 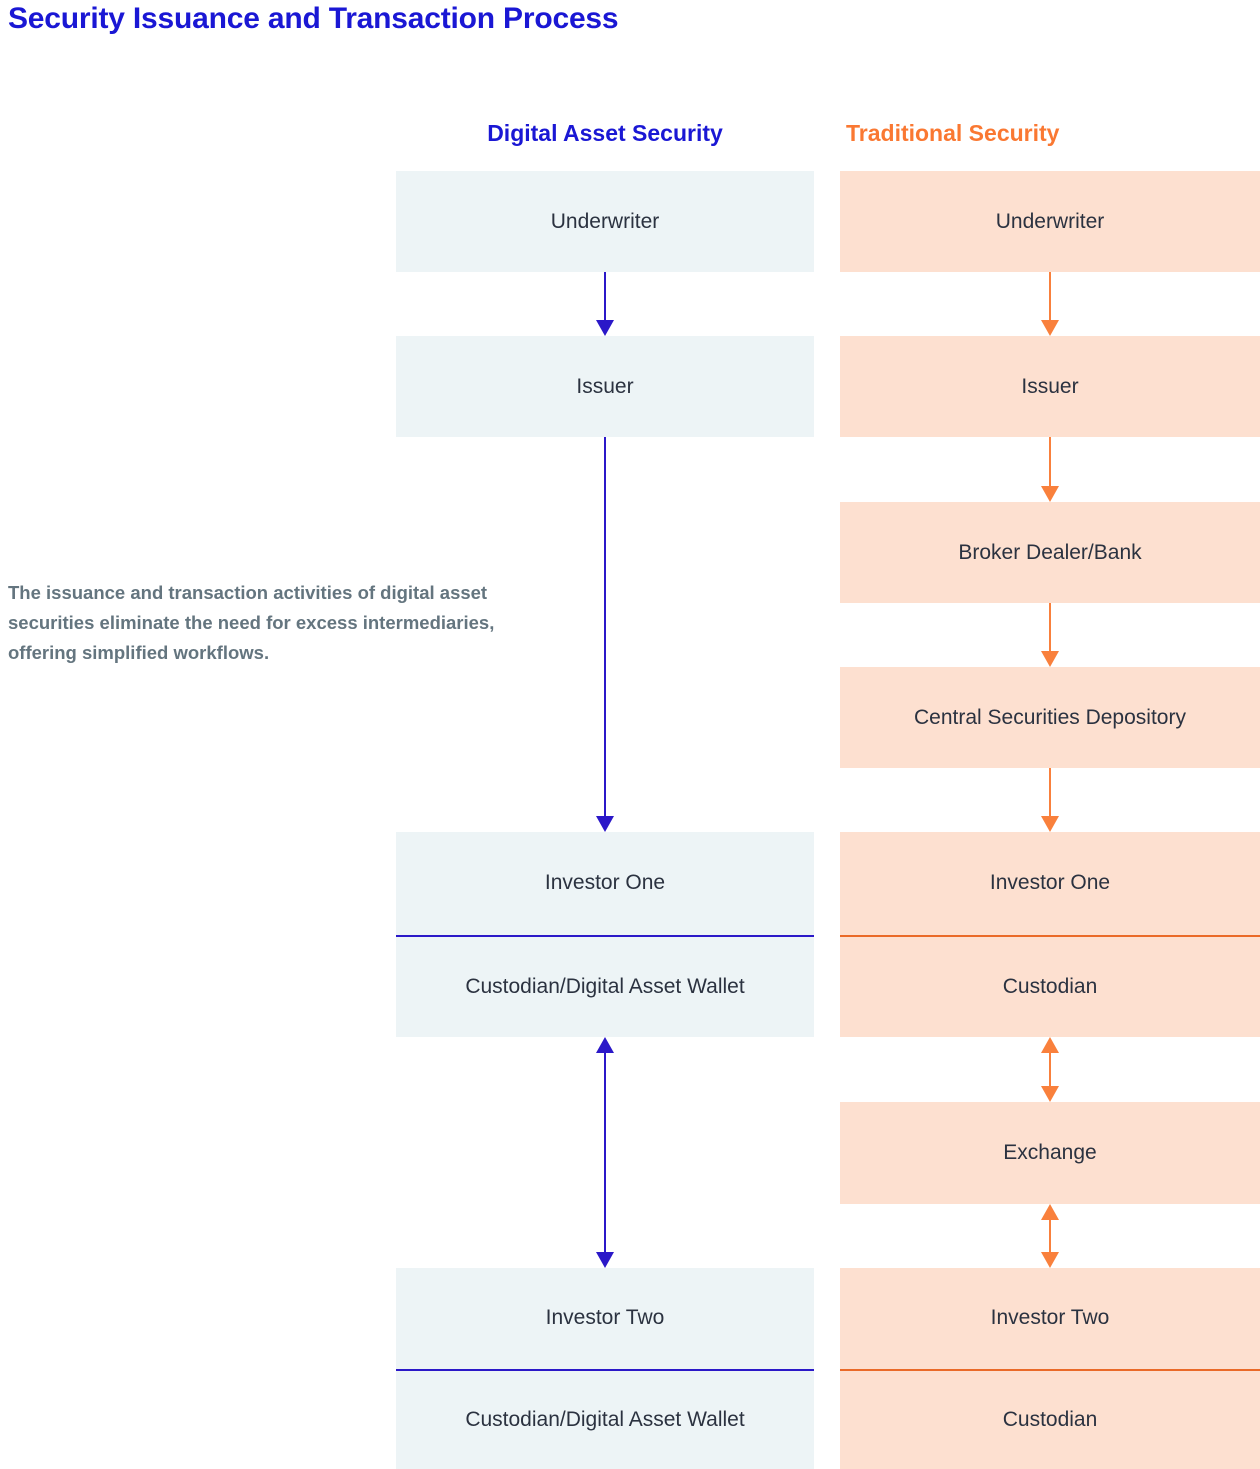 I want to click on node-traditional-investor-one: Investor One Custodian, so click(x=1050, y=934).